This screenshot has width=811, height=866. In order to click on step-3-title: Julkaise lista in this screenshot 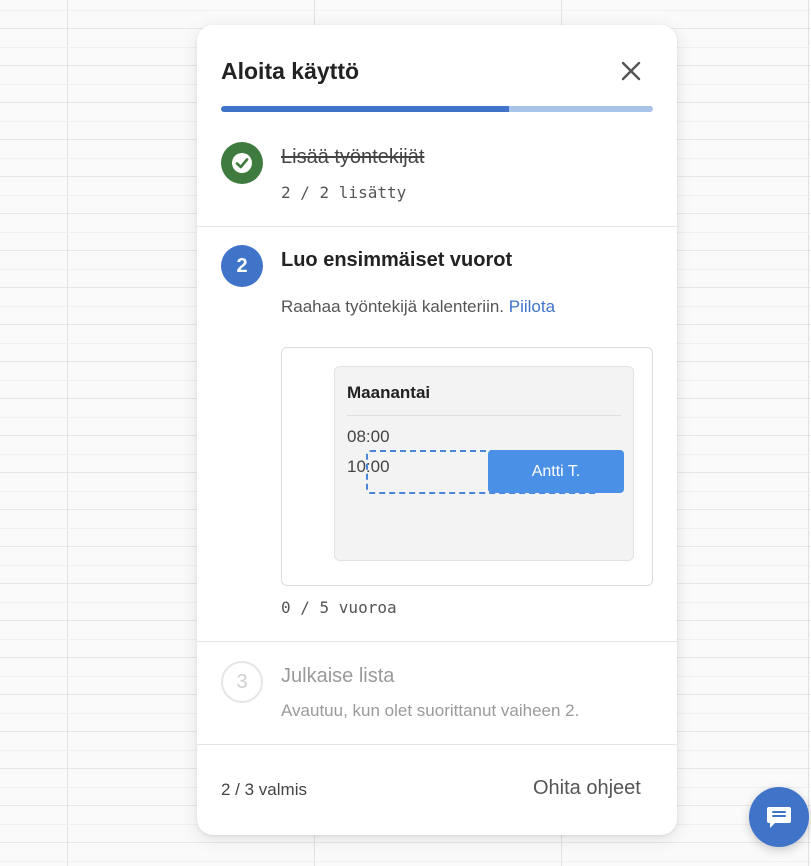, I will do `click(338, 676)`.